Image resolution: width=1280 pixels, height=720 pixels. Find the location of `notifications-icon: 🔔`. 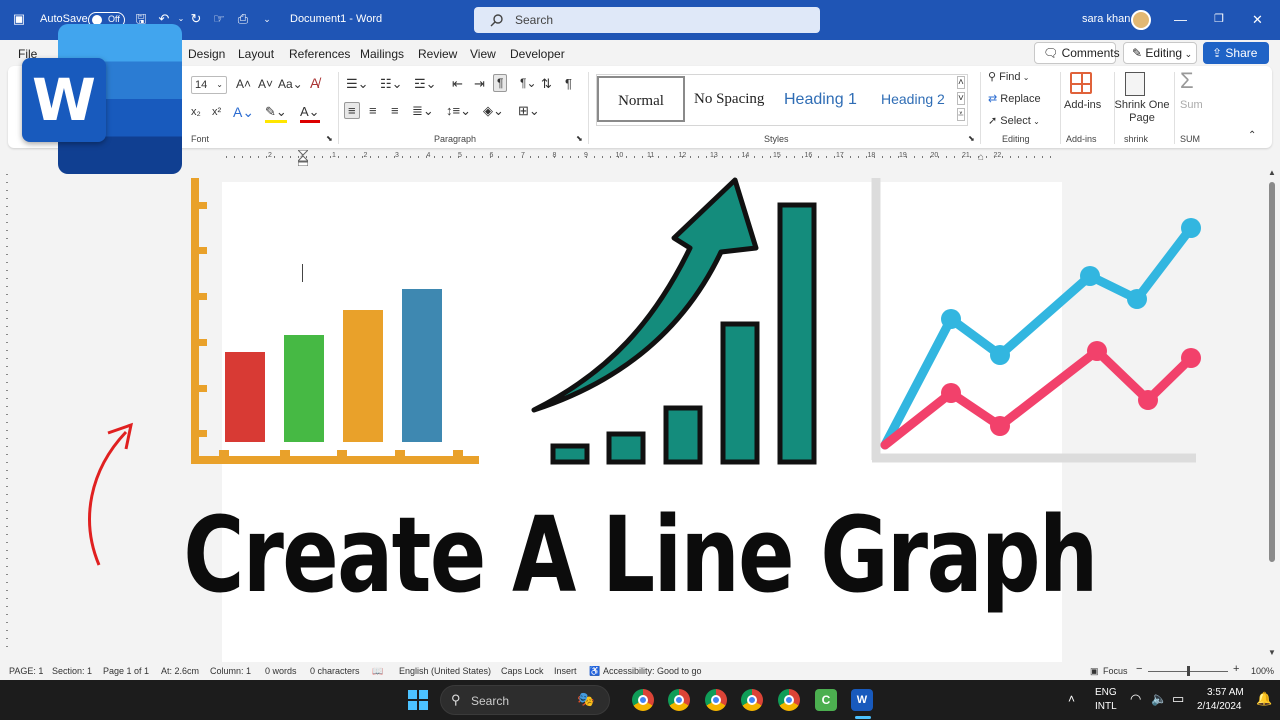

notifications-icon: 🔔 is located at coordinates (1264, 699).